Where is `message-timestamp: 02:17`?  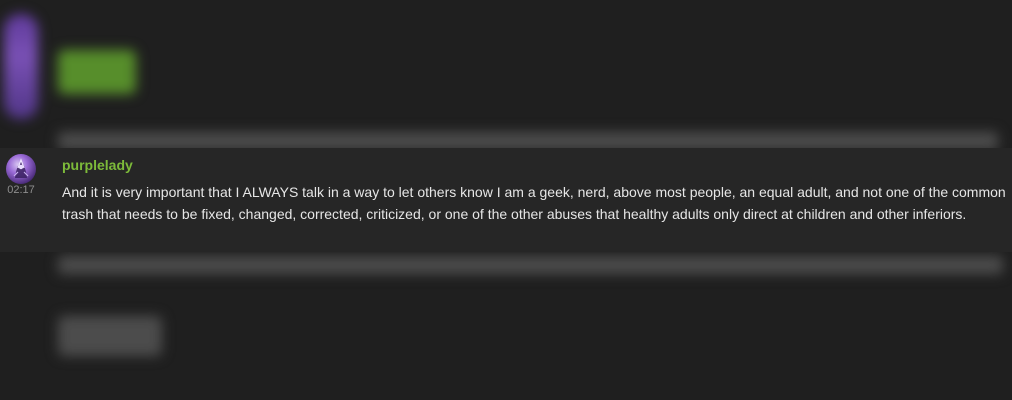
message-timestamp: 02:17 is located at coordinates (21, 190).